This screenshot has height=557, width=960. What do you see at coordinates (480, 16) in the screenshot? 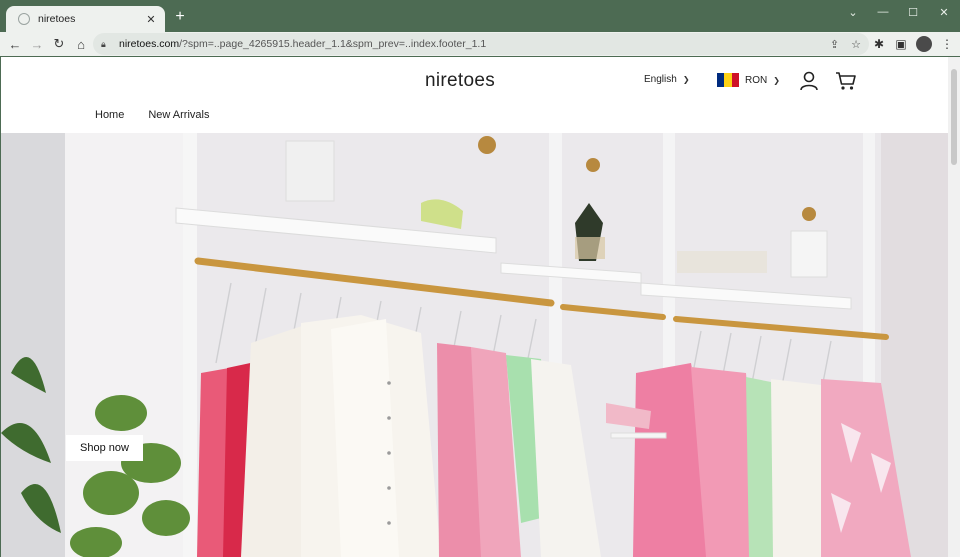
I see `browser-tab-bar: niretoes ✕ + ⌄ — ☐ ✕` at bounding box center [480, 16].